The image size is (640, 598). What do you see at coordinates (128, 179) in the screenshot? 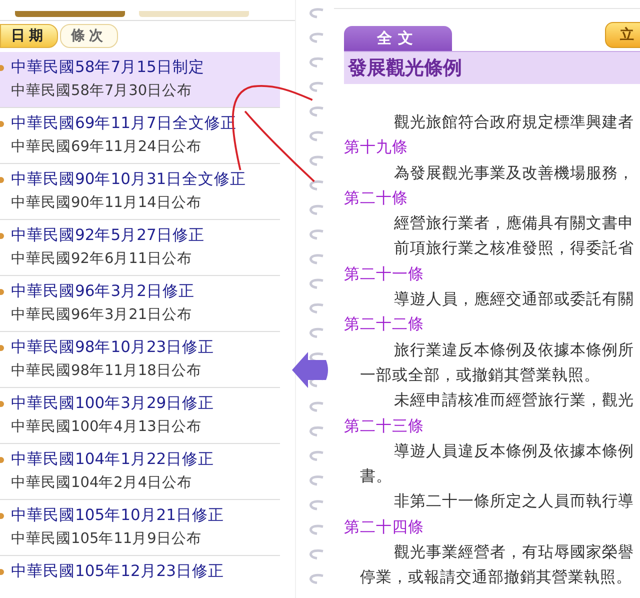
I see `amendment-date: 中華民國90年10月31日全文修正` at bounding box center [128, 179].